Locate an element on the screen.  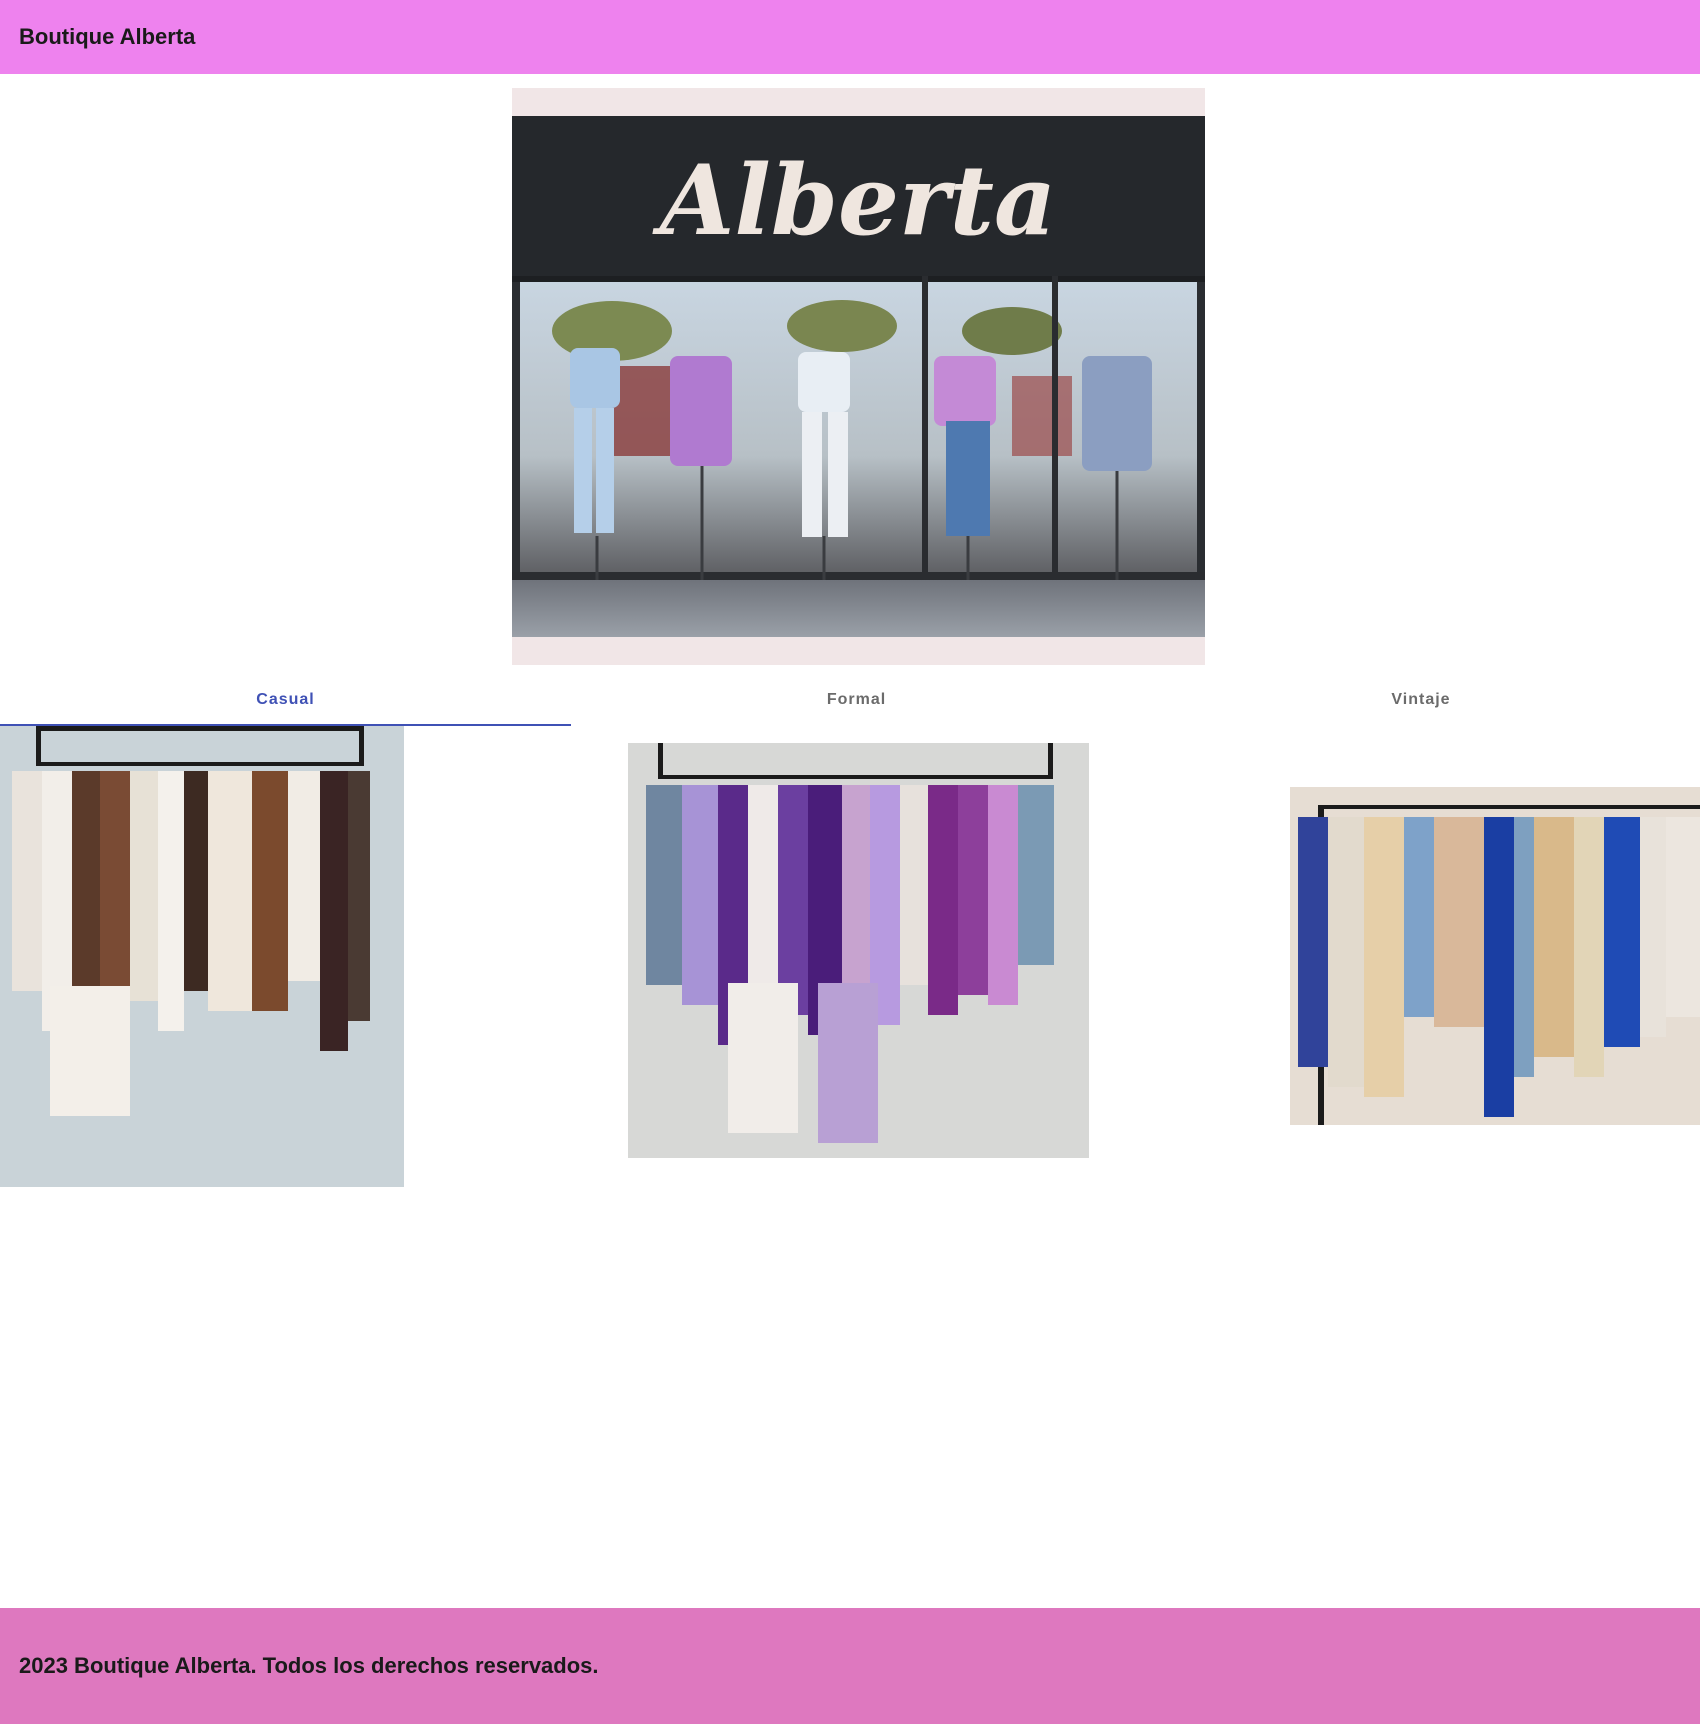
formal-clothing-image is located at coordinates (858, 950).